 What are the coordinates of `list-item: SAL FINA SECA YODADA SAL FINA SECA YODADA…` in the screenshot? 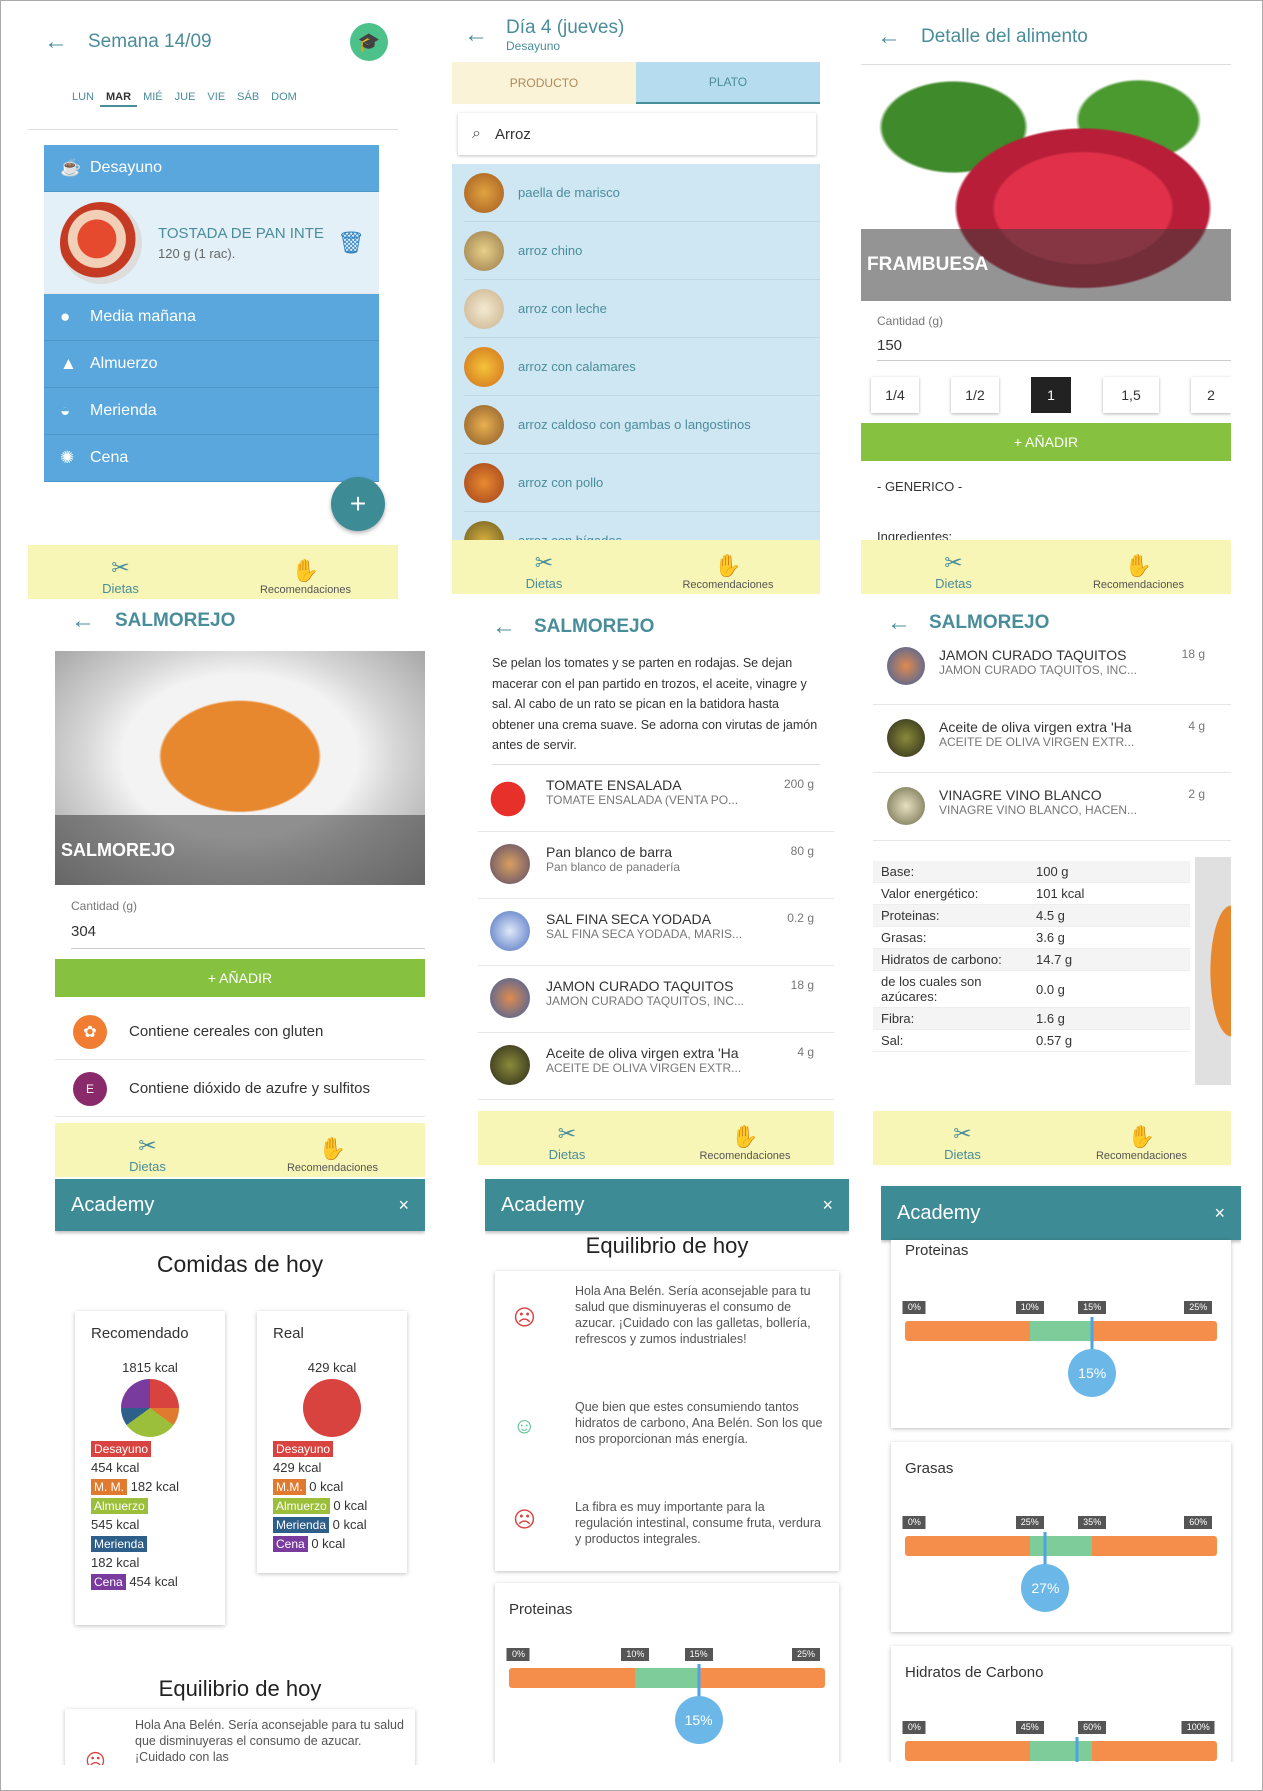 It's located at (656, 932).